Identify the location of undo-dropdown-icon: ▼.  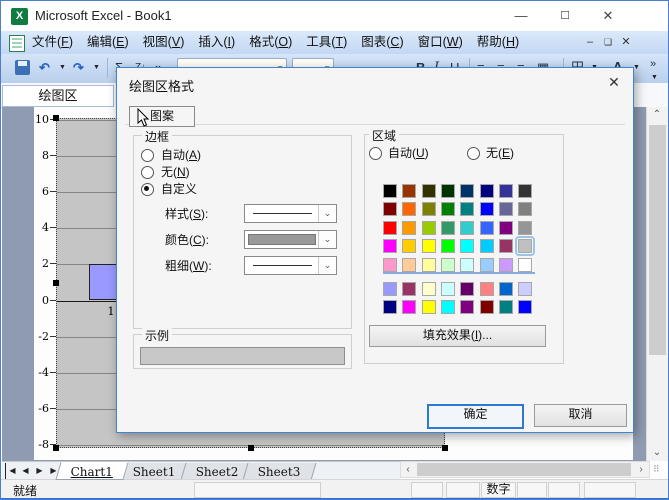
(62, 68).